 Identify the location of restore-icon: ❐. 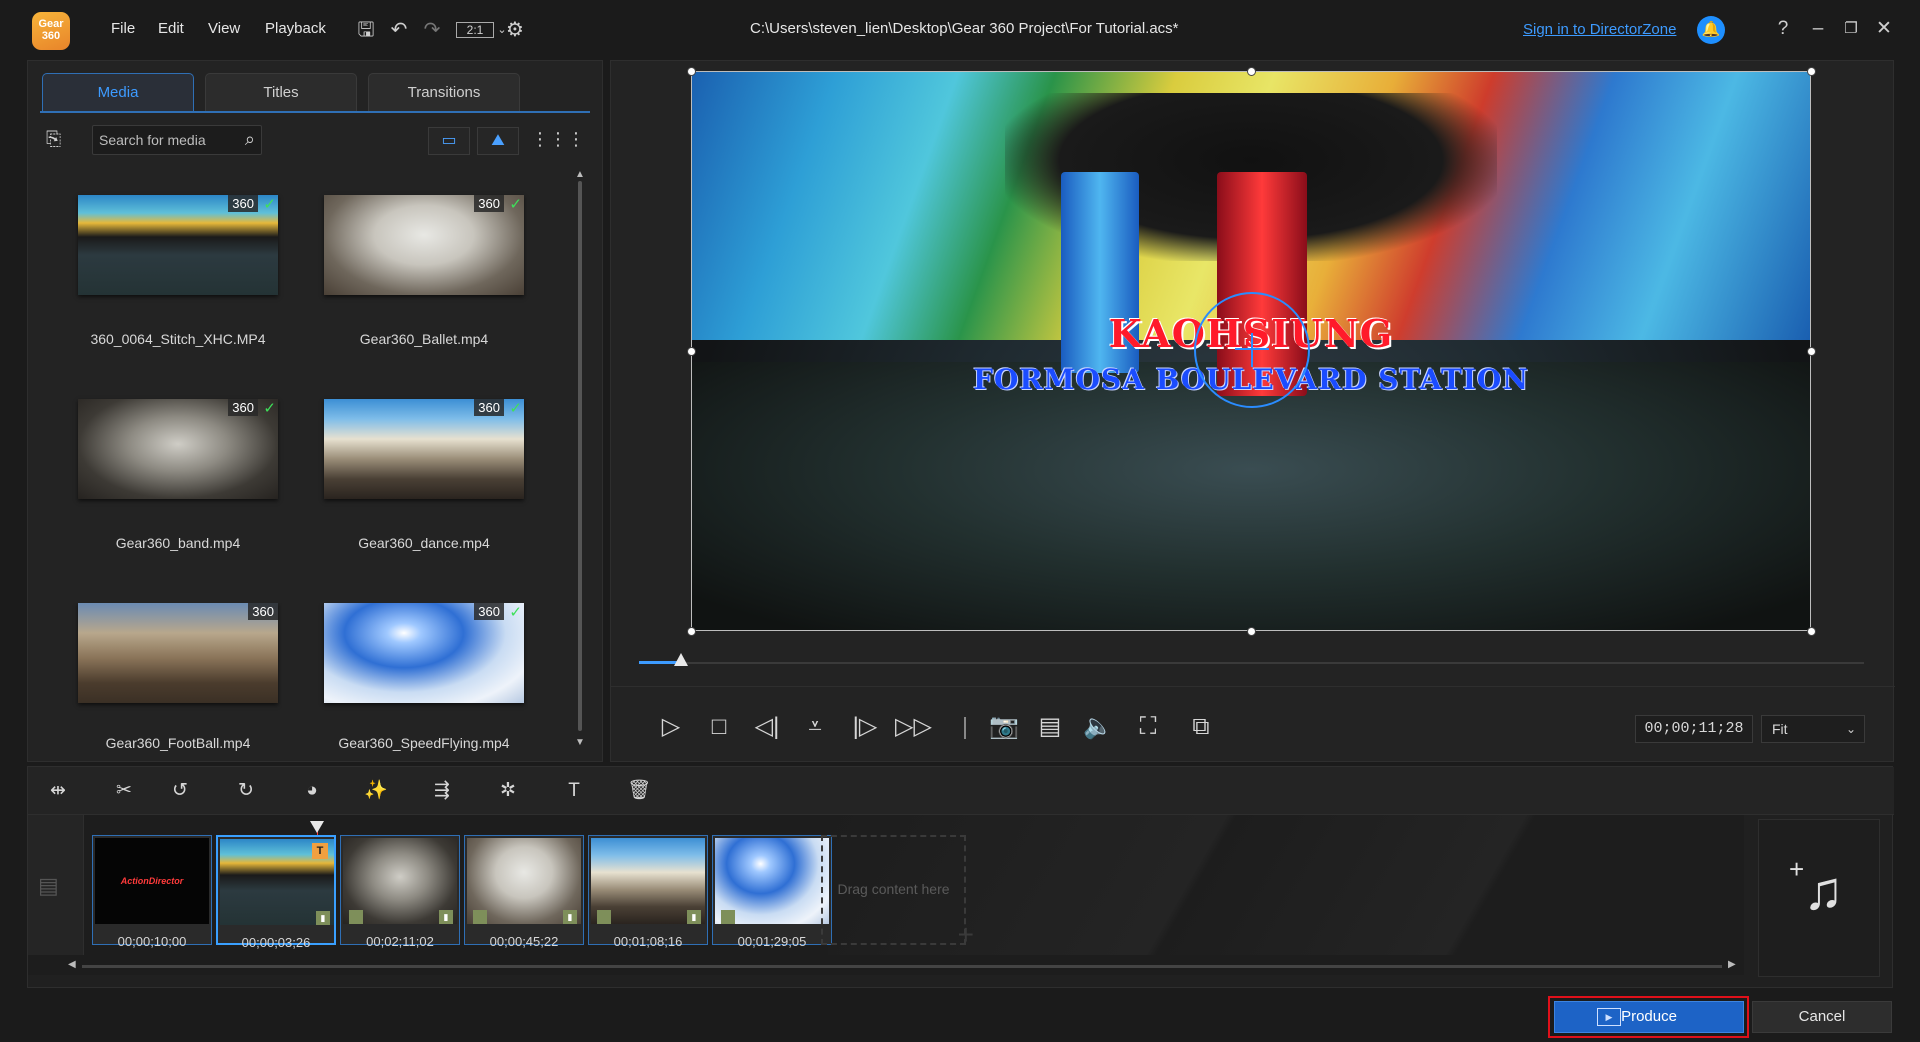
(1851, 29).